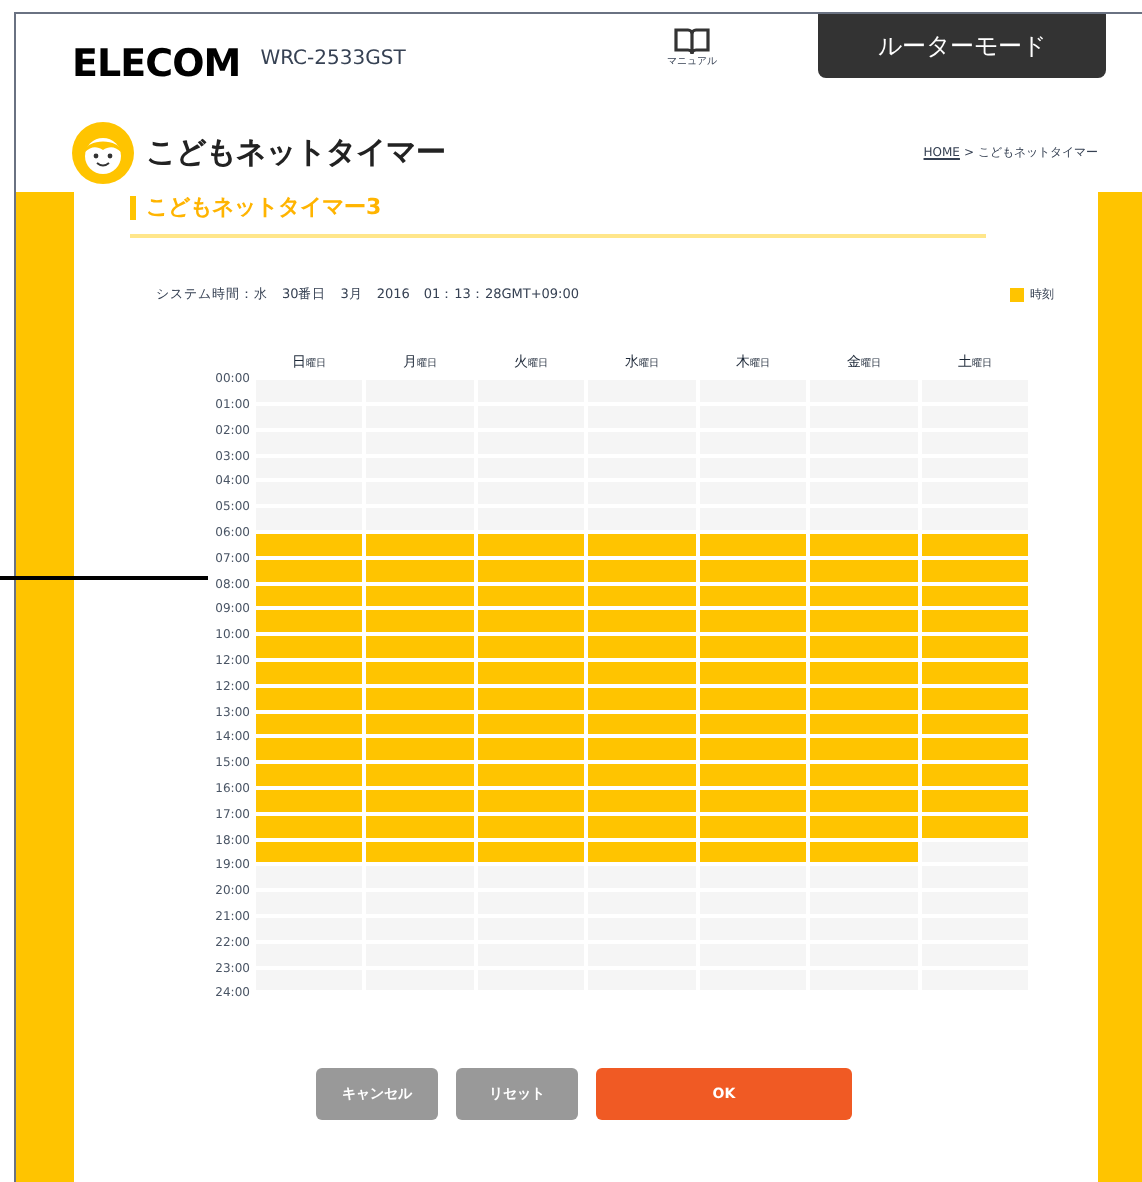 This screenshot has height=1182, width=1142. Describe the element at coordinates (962, 46) in the screenshot. I see `router-mode-tab: ルーターモード` at that location.